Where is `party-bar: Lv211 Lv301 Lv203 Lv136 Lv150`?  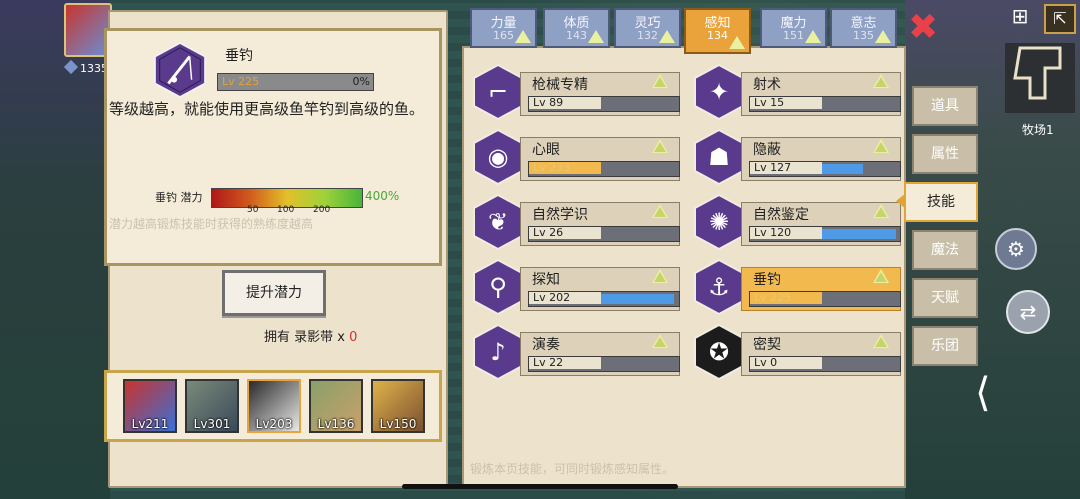
party-bar: Lv211 Lv301 Lv203 Lv136 Lv150 is located at coordinates (273, 406).